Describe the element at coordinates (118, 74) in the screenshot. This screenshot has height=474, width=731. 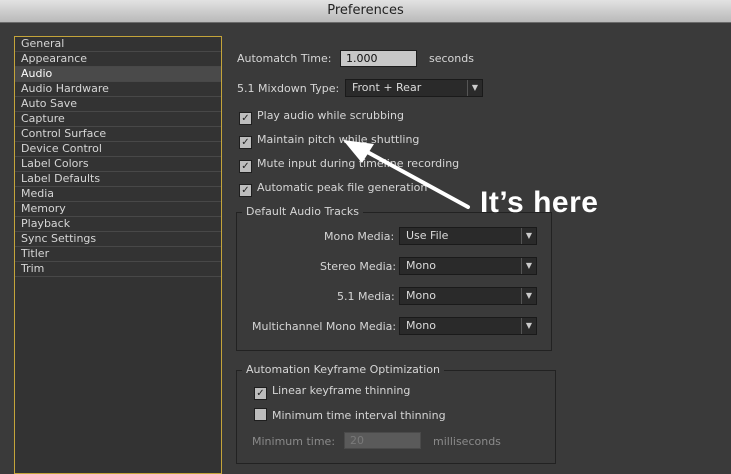
I see `category-item: Audio` at that location.